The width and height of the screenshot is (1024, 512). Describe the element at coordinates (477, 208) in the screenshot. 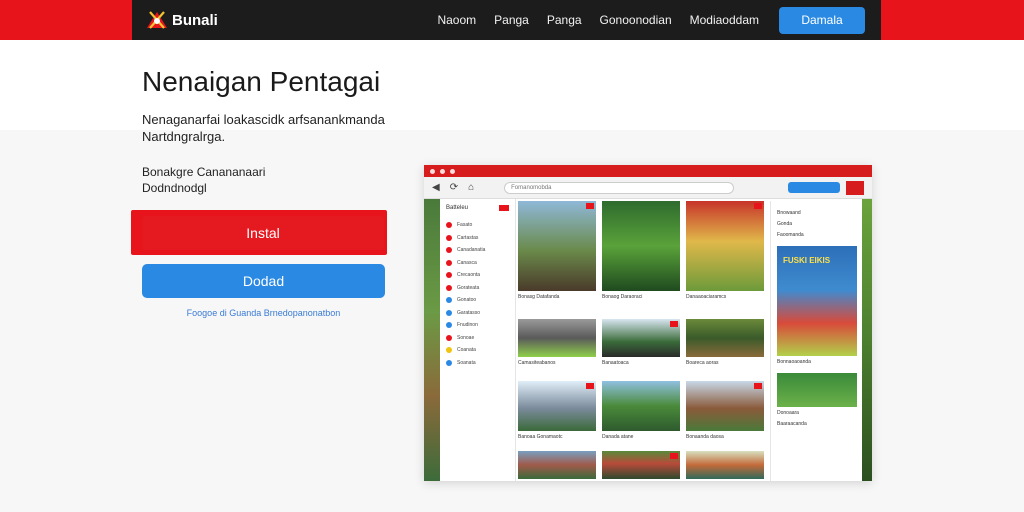

I see `preview-sidebar-header: Batteleu` at that location.